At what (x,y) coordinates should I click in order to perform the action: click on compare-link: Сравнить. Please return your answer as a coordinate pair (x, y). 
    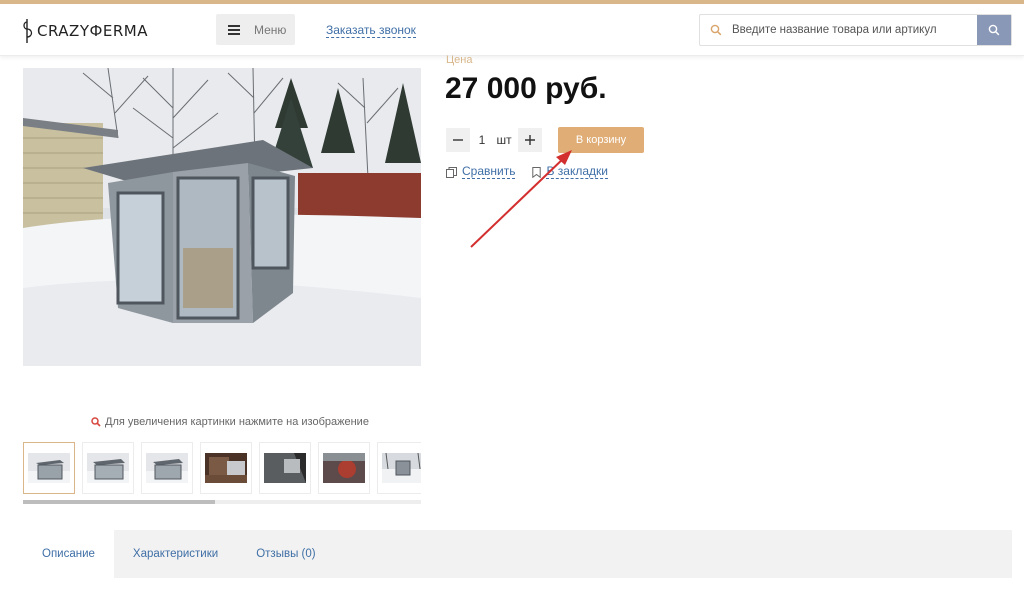
    Looking at the image, I should click on (481, 171).